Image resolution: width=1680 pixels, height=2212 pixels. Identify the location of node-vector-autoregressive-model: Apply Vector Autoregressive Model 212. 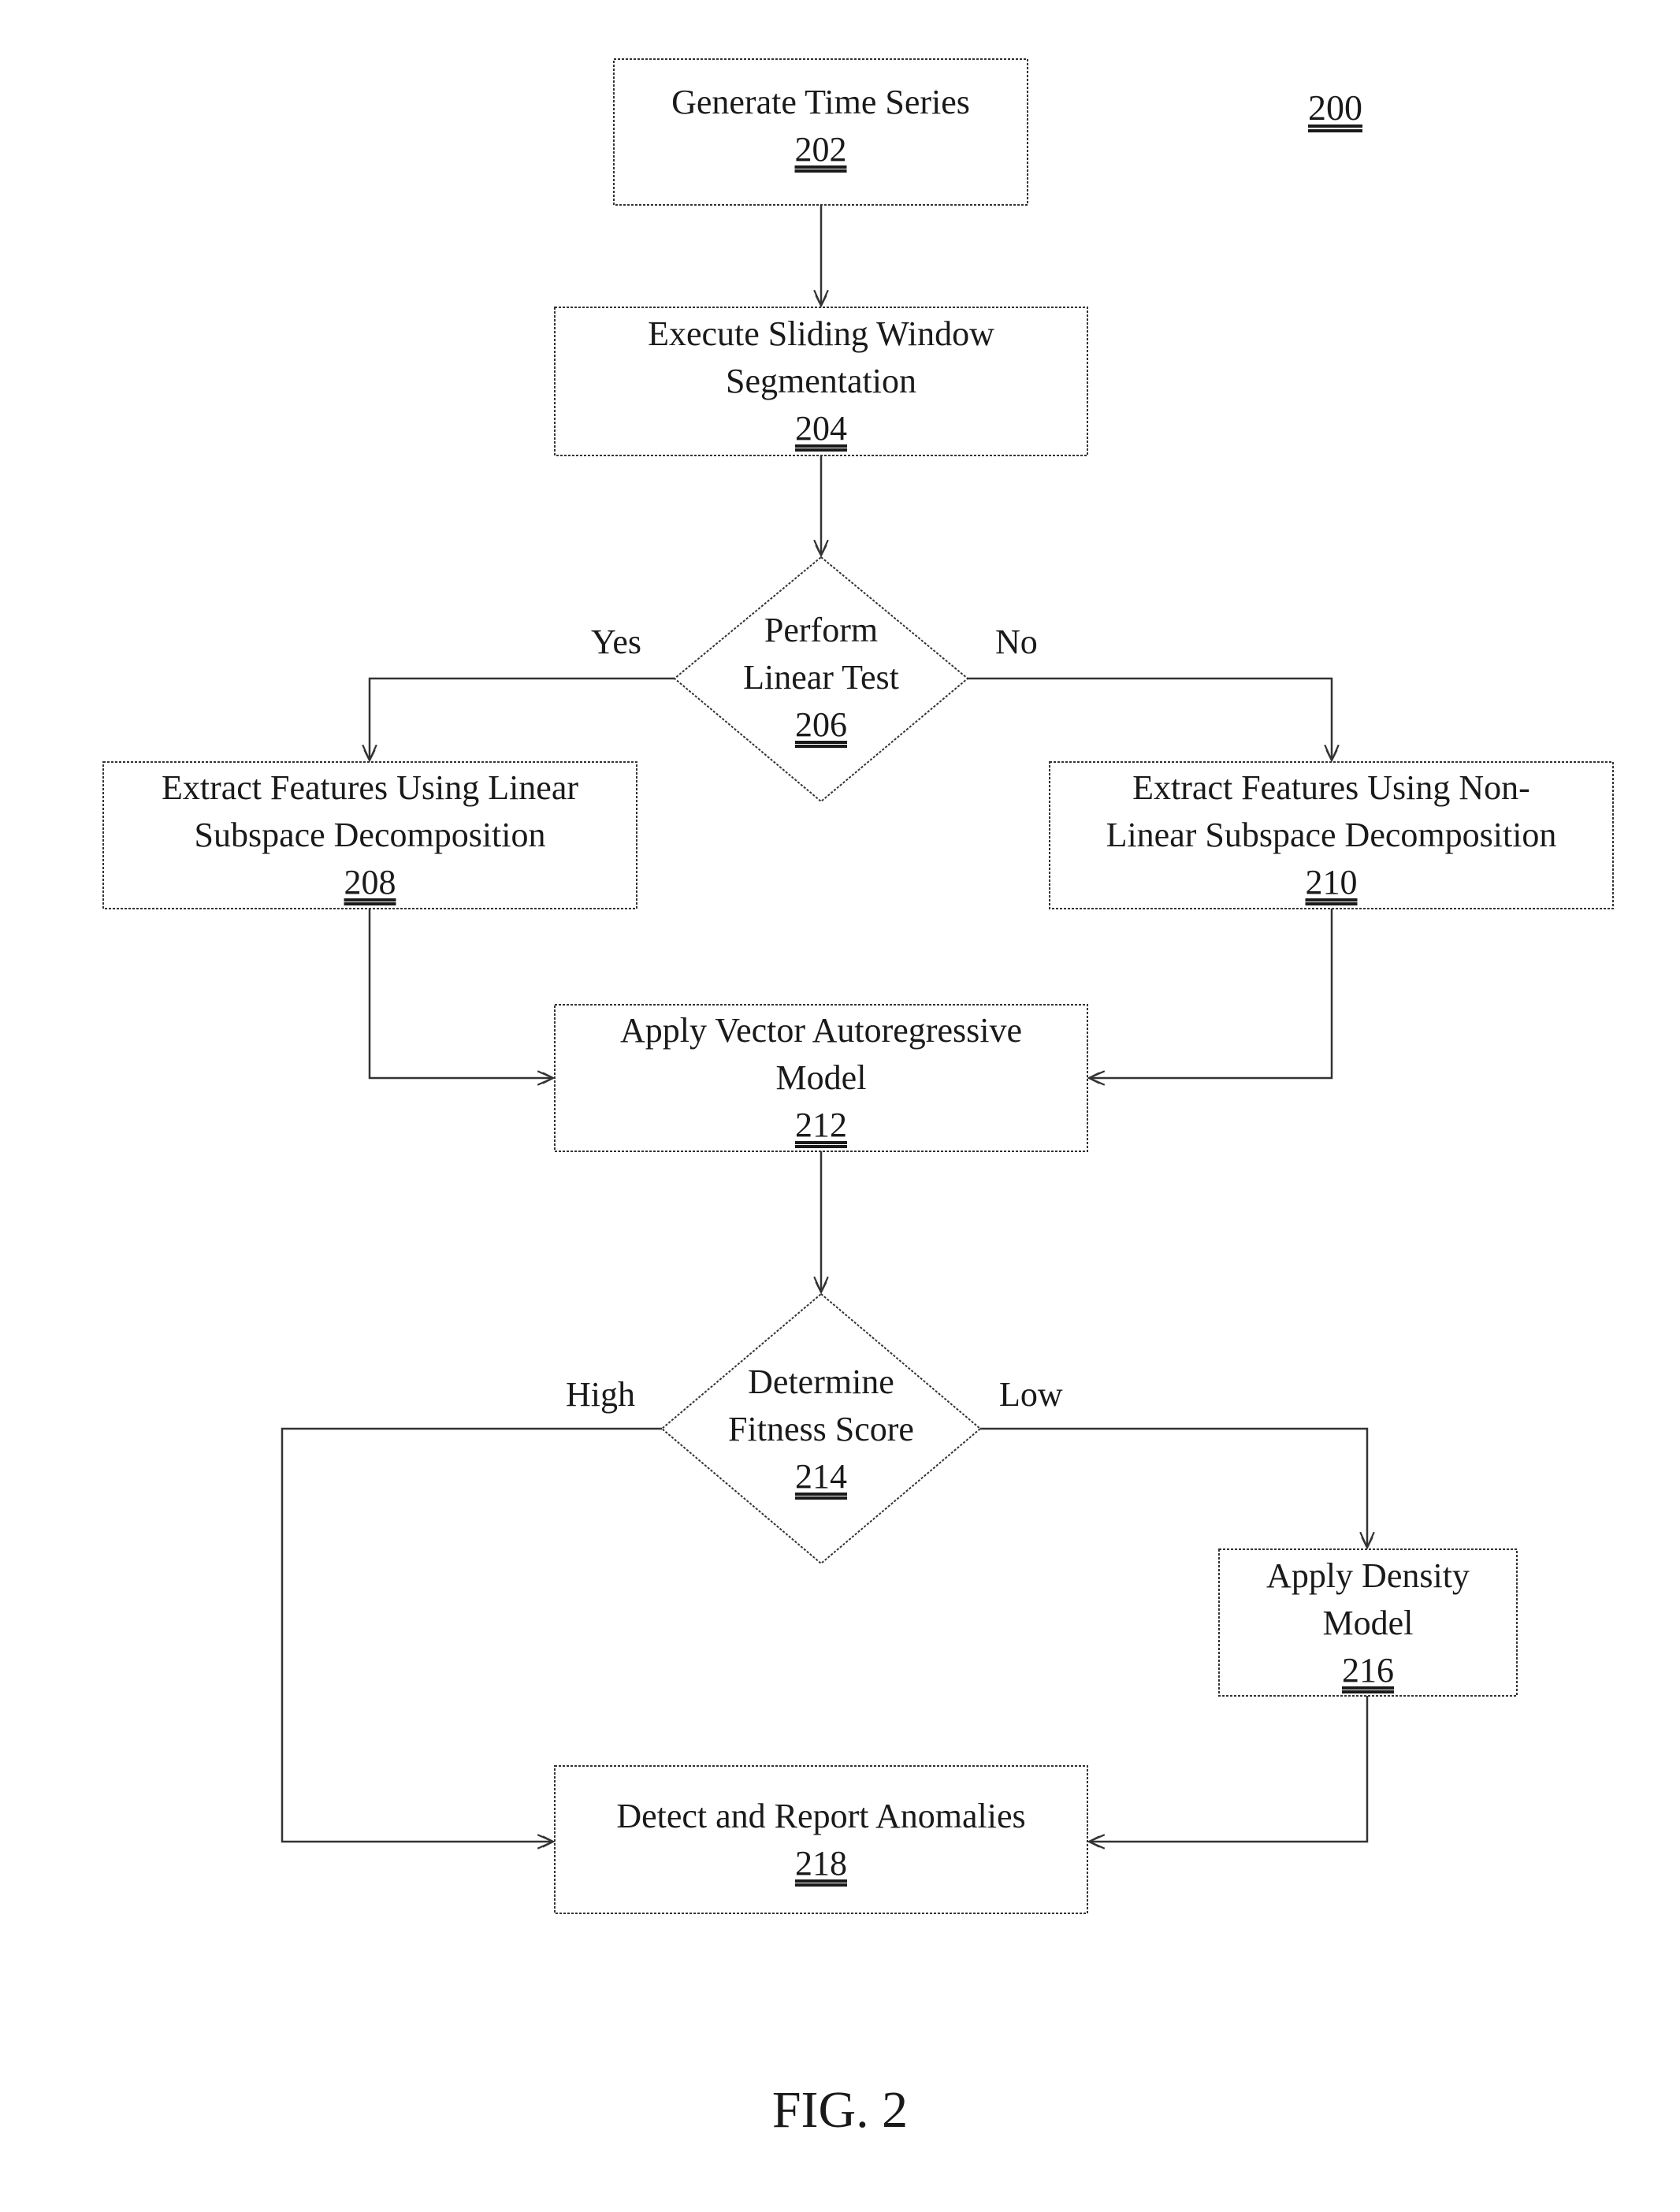
(821, 1078).